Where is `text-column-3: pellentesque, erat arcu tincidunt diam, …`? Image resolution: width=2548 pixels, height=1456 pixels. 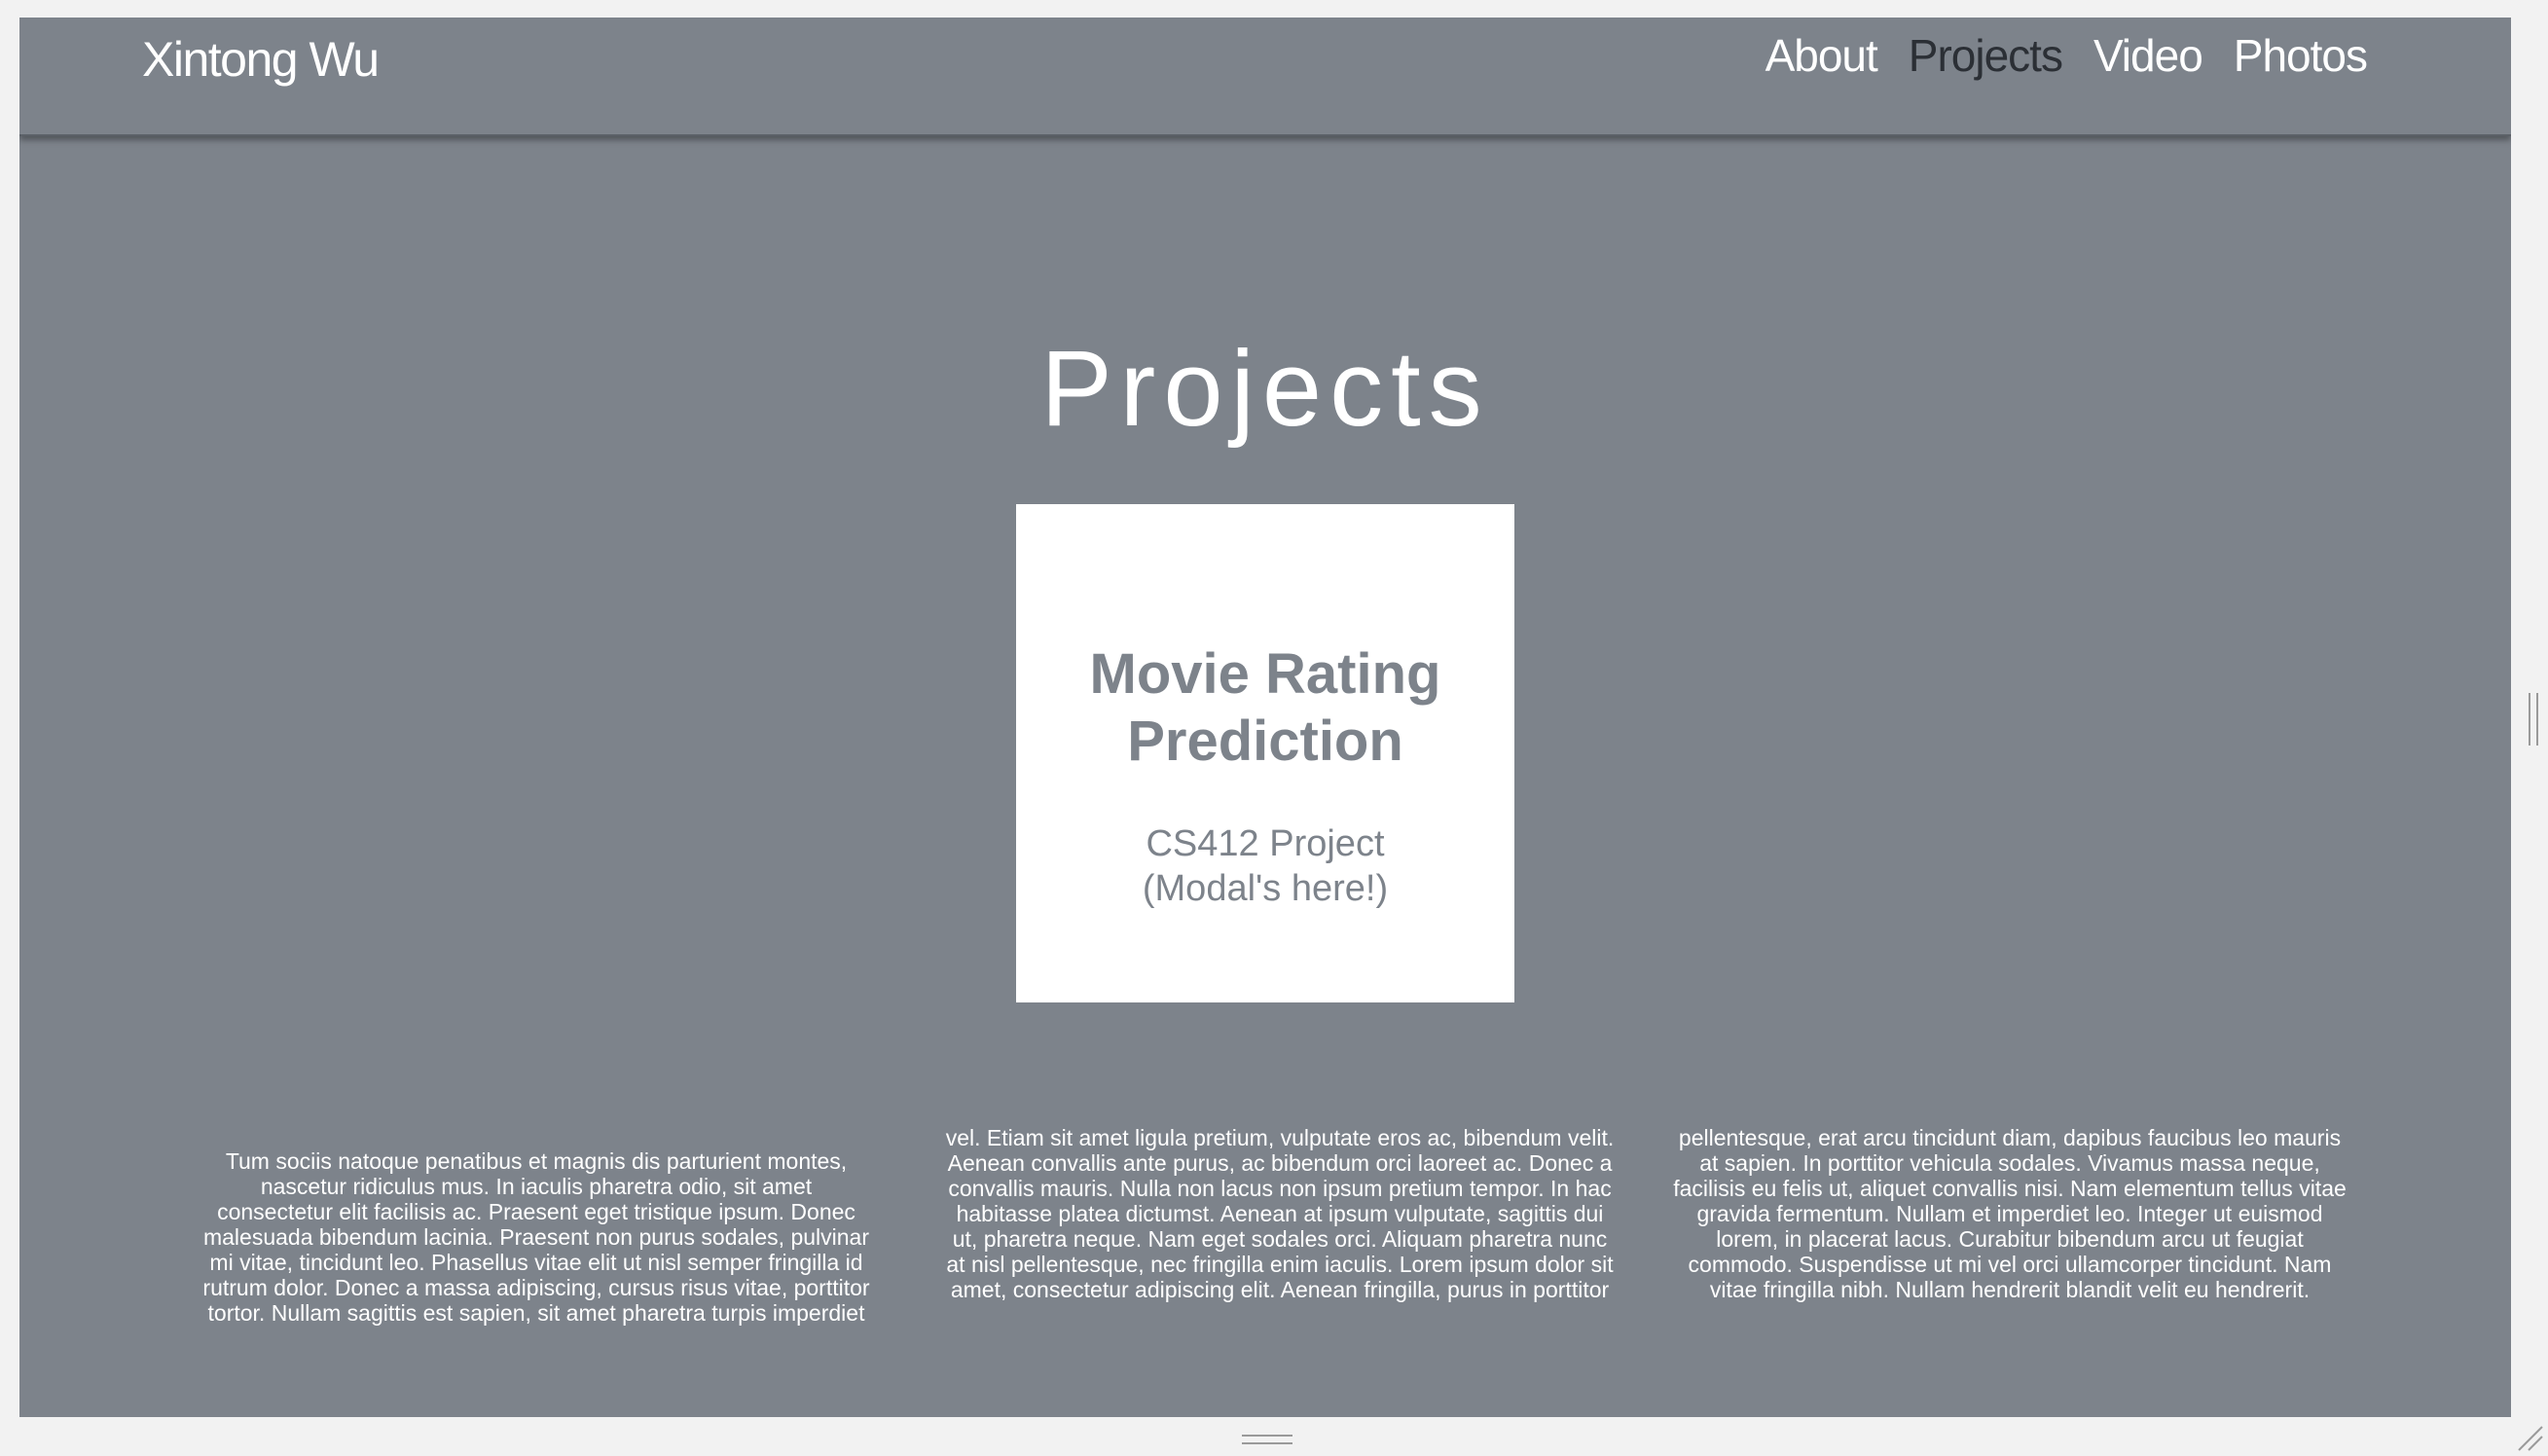
text-column-3: pellentesque, erat arcu tincidunt diam, … is located at coordinates (2010, 1213).